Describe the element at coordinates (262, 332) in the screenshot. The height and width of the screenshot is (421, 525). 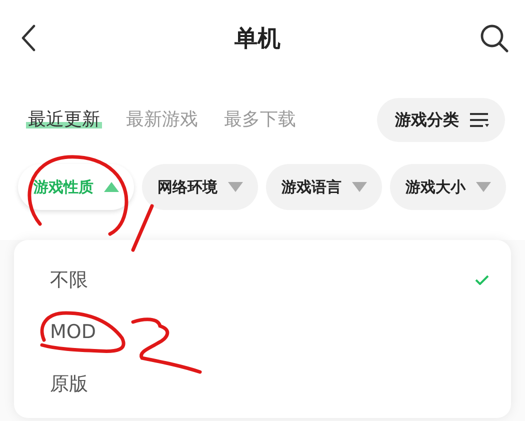
I see `menu-option: MOD` at that location.